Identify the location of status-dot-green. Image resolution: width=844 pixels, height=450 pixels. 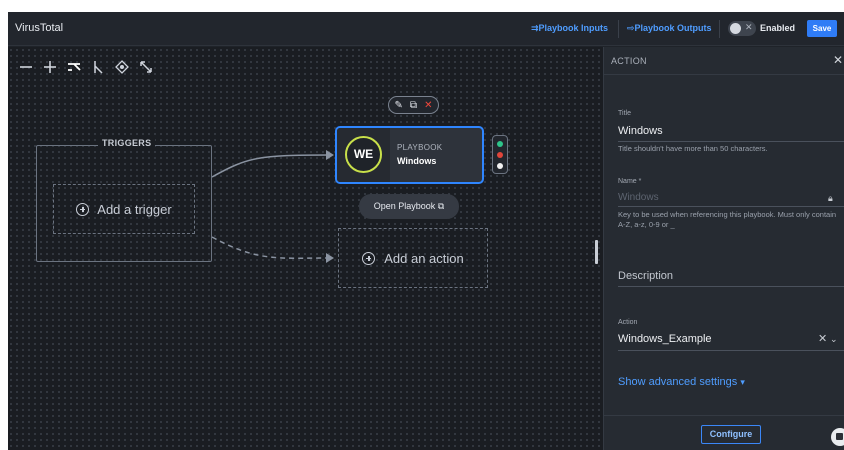
(500, 144).